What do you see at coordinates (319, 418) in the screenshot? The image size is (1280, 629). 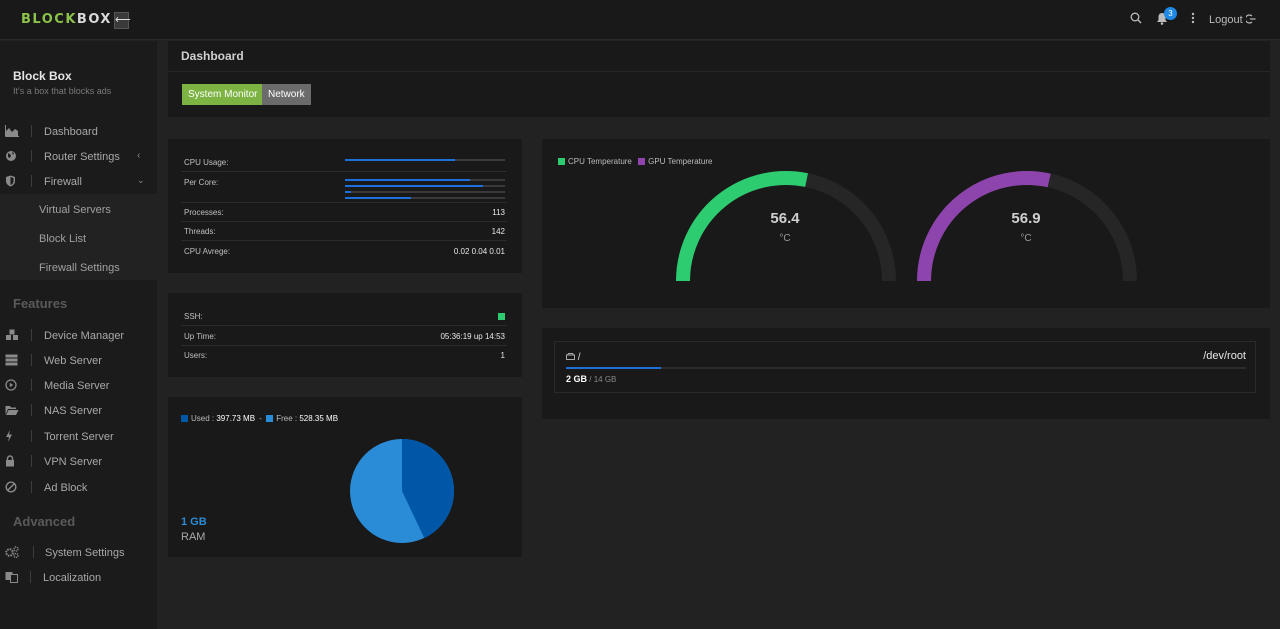 I see `free-value: 528.35 MB` at bounding box center [319, 418].